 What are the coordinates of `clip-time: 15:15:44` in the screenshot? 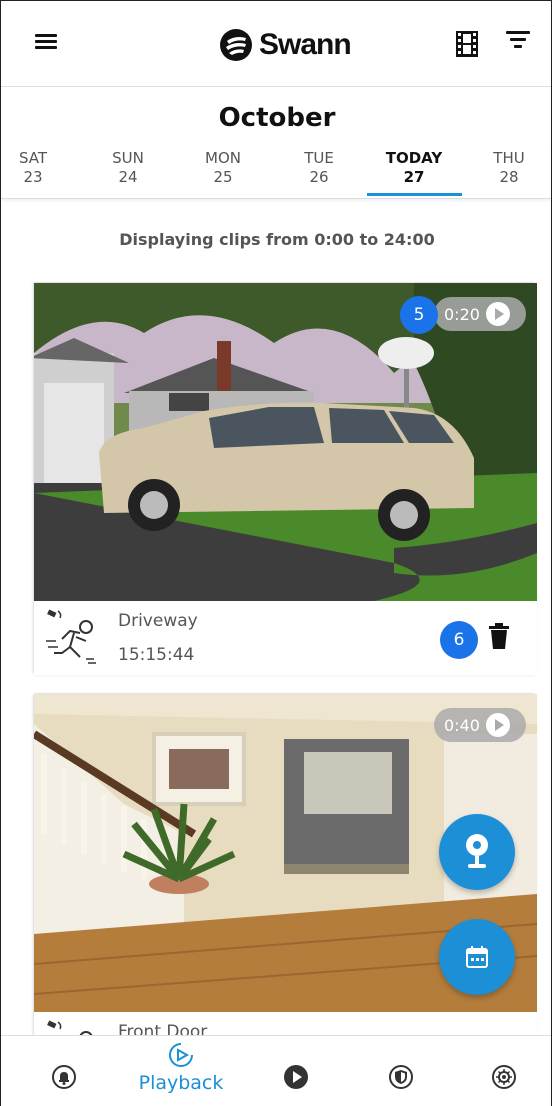 It's located at (156, 655).